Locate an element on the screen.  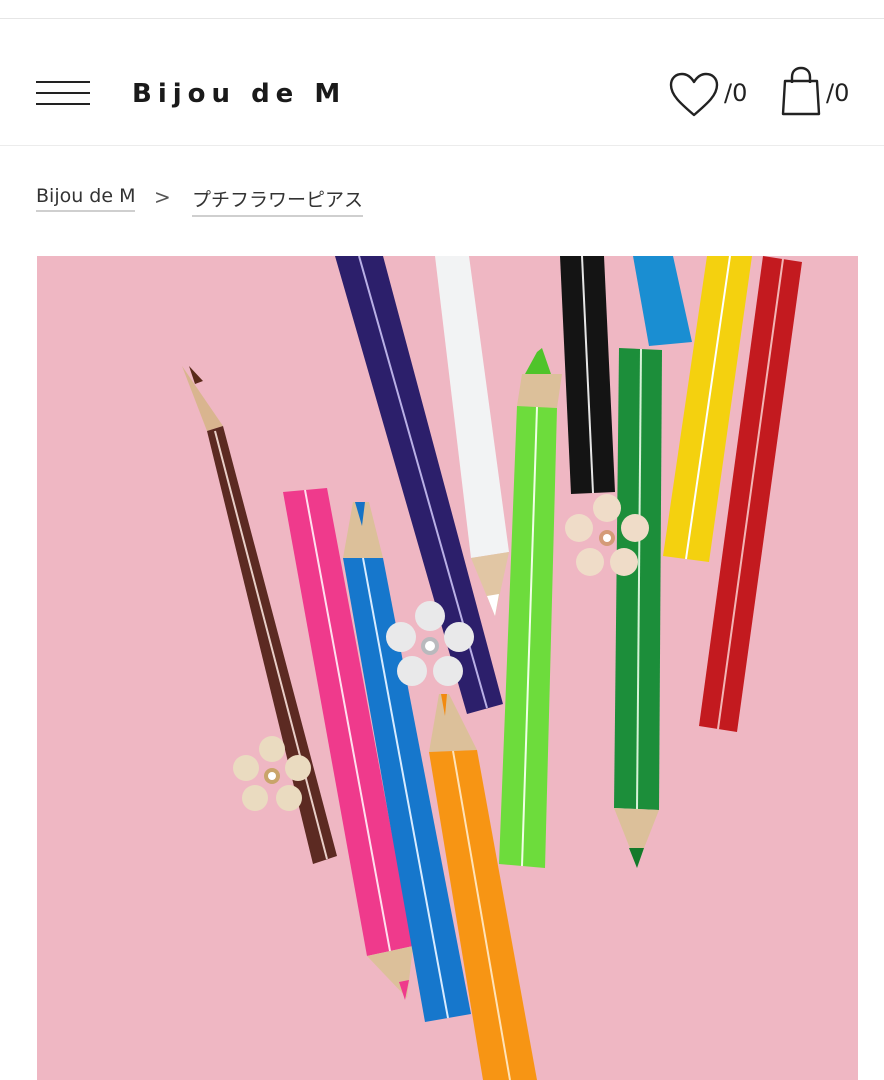
breadcrumb-current-page: プチフラワーピアス is located at coordinates (278, 201).